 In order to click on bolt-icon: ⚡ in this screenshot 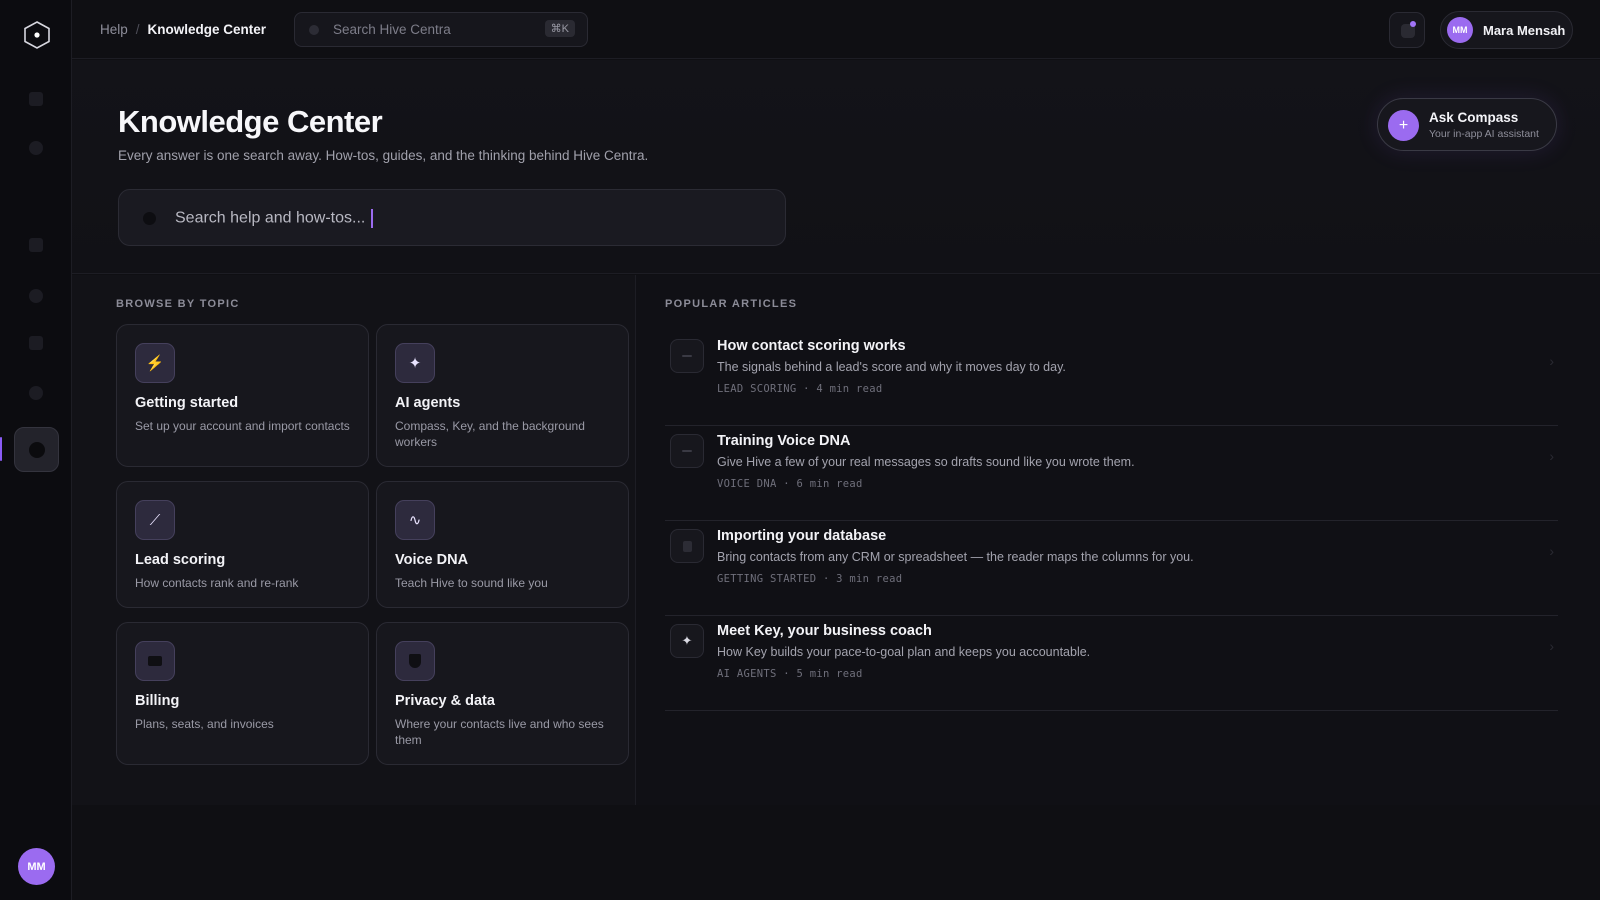, I will do `click(155, 363)`.